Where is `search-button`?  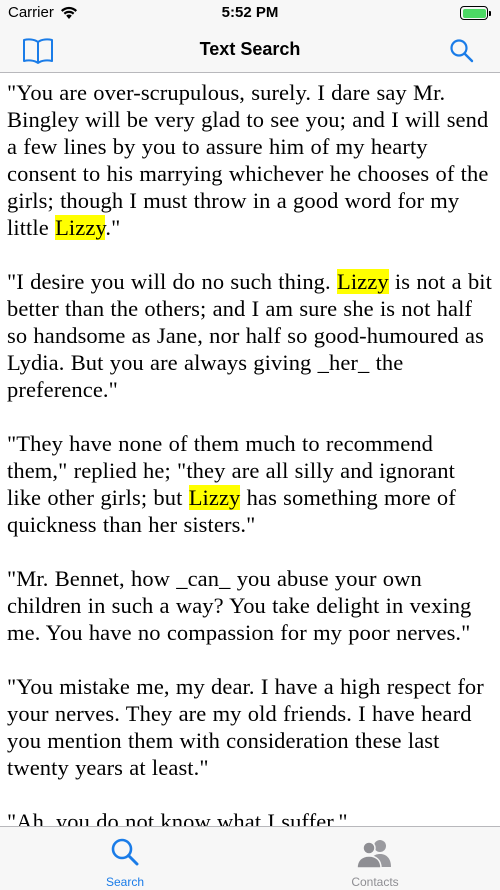
search-button is located at coordinates (462, 51).